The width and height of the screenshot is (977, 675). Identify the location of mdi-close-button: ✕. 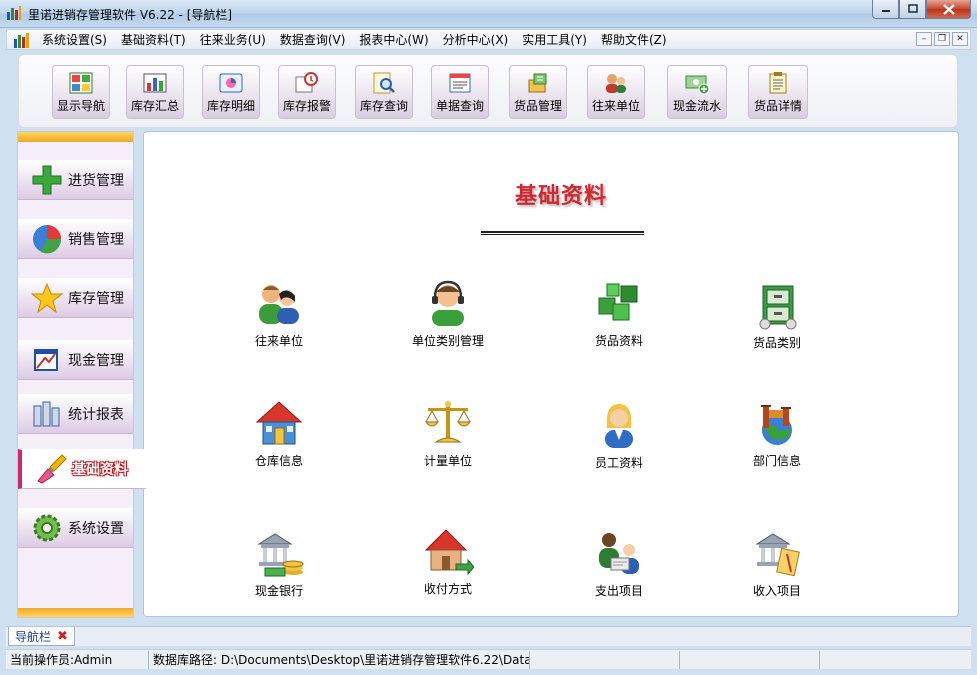
(960, 39).